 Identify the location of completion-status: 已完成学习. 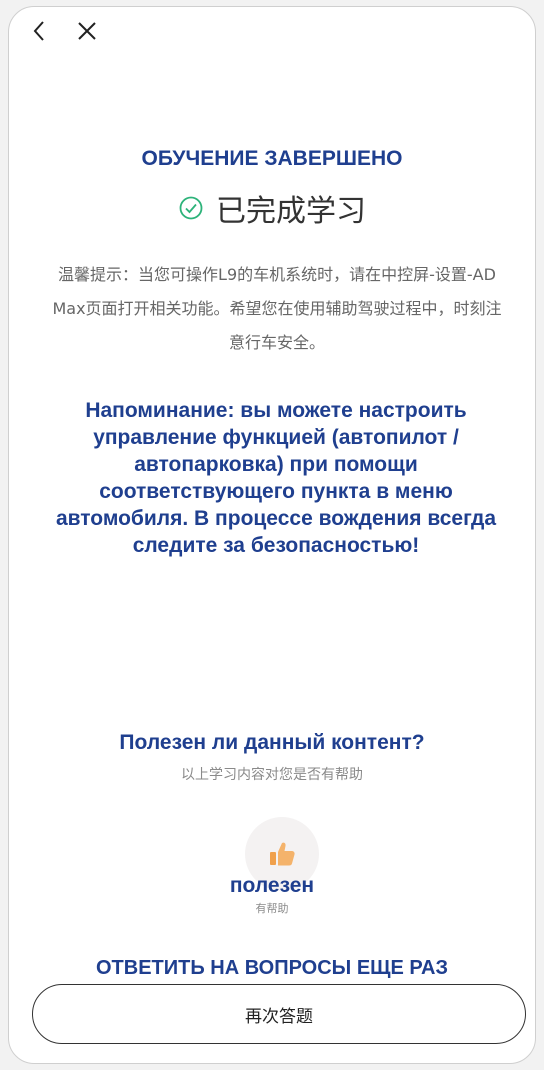
(272, 208).